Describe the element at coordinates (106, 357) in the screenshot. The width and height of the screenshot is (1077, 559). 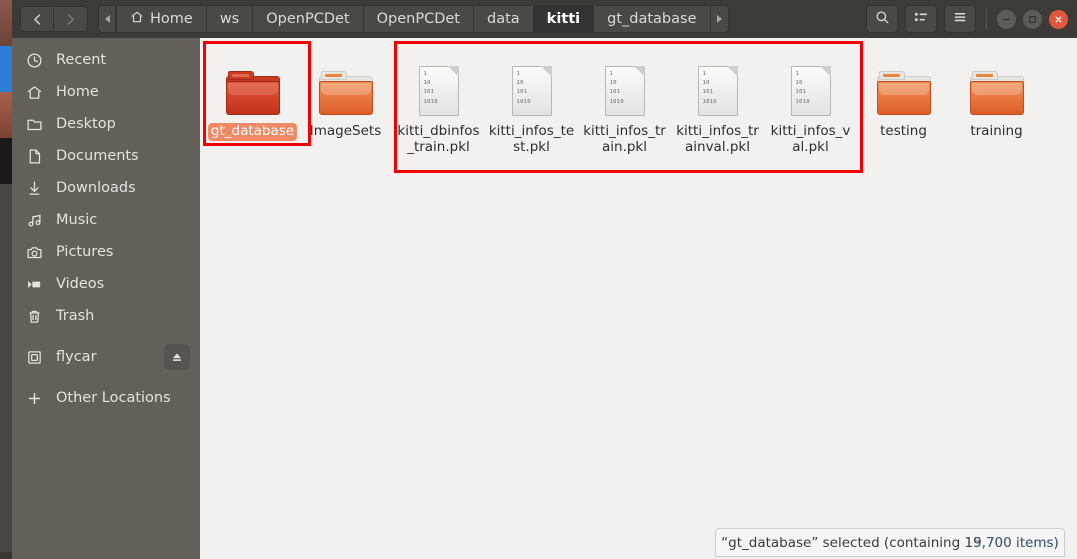
I see `sidebar-item-flycar: flycar` at that location.